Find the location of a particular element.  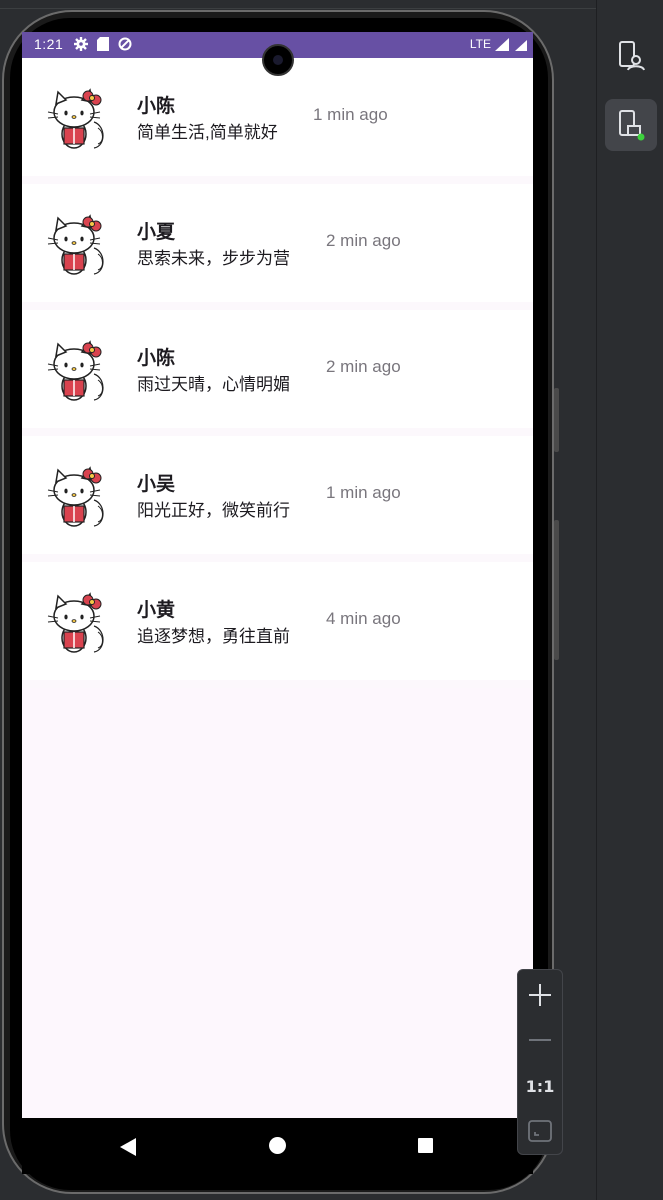

running-devices-button is located at coordinates (631, 125).